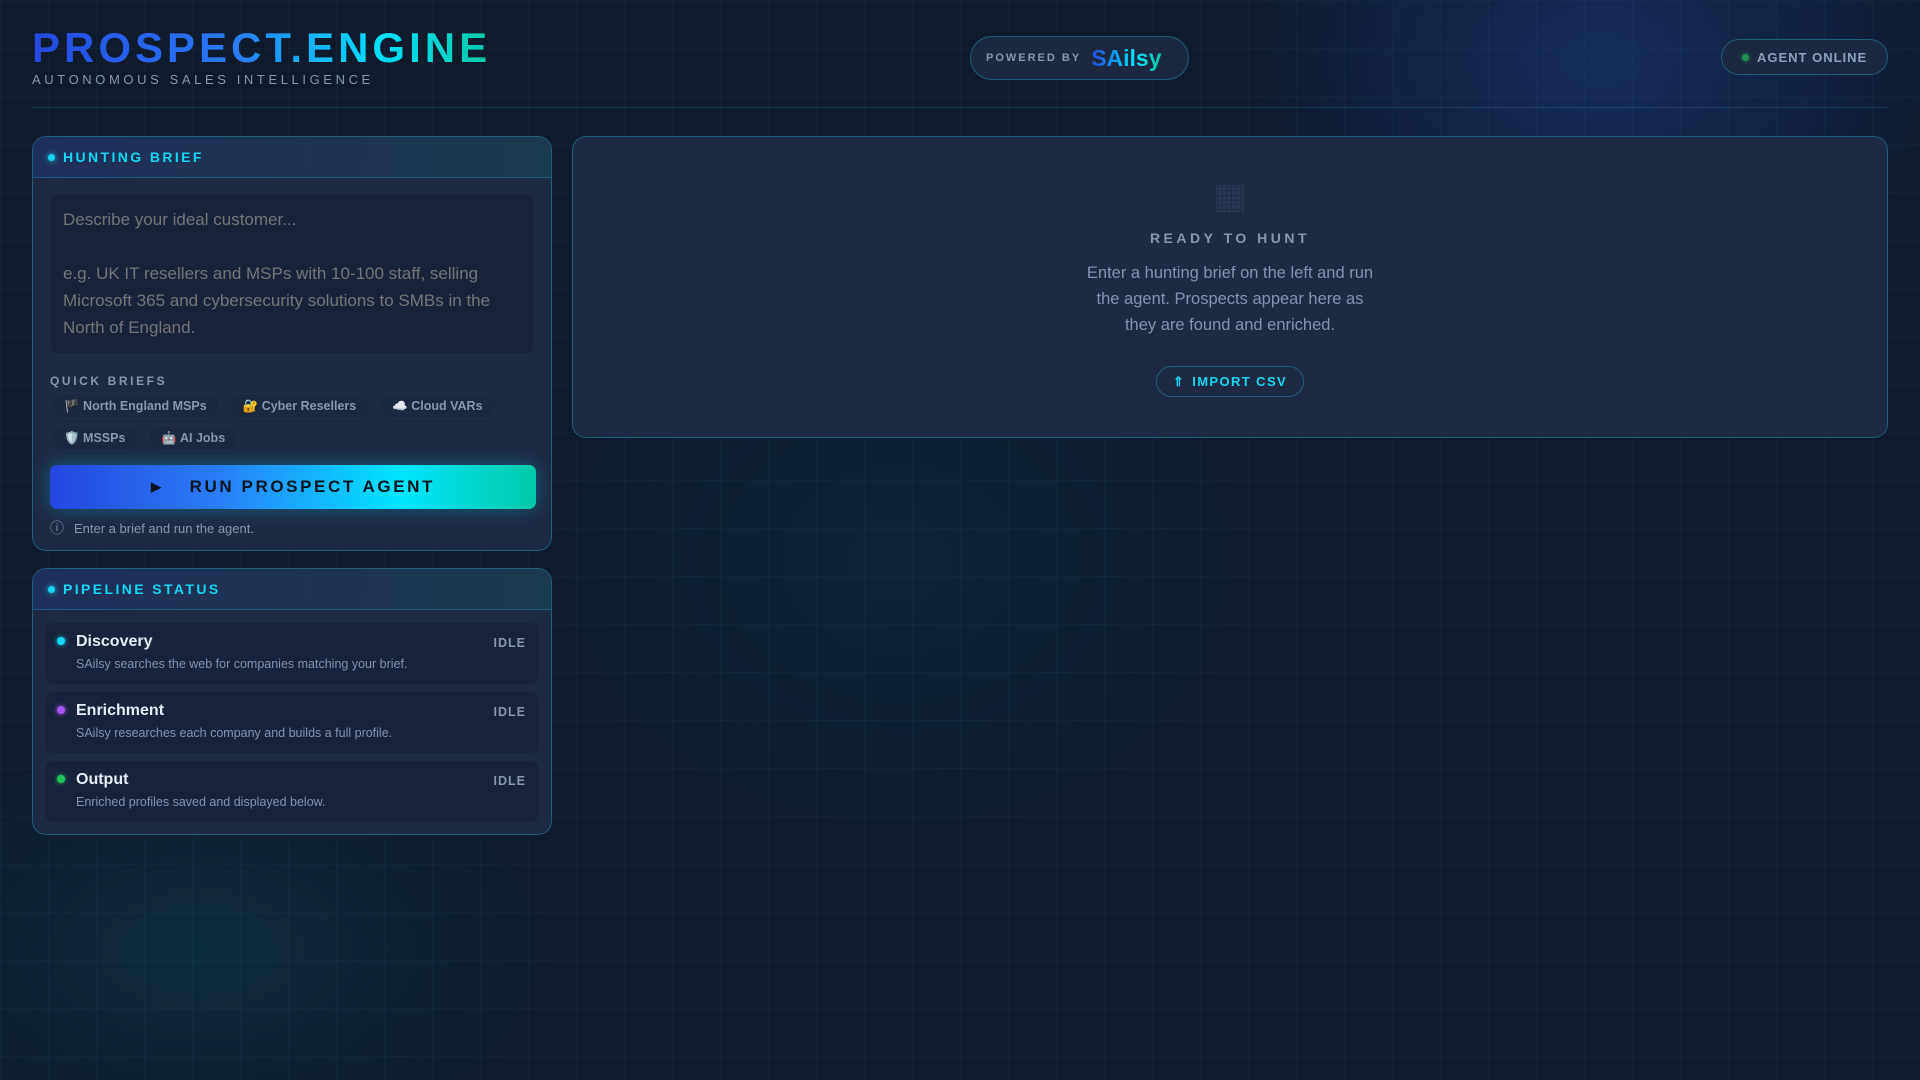 Image resolution: width=1920 pixels, height=1080 pixels. I want to click on quick-brief-north-england-msps: 🏴 North England MSPs, so click(135, 406).